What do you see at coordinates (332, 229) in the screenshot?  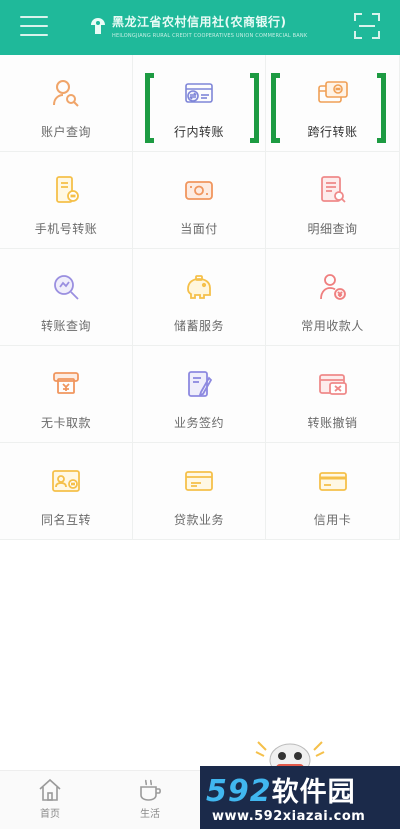 I see `grid-item-label: 明细查询` at bounding box center [332, 229].